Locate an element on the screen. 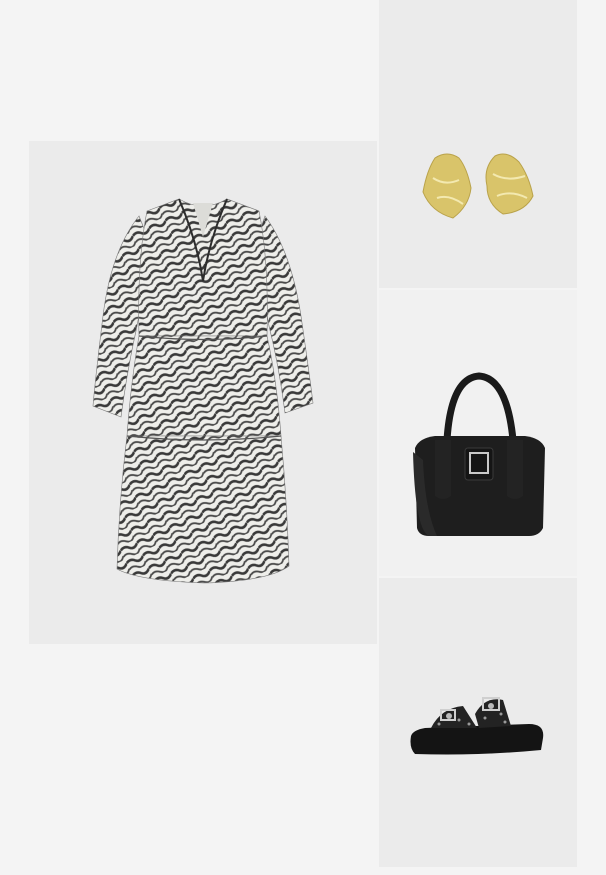 The image size is (606, 875). black-handbag-image is located at coordinates (479, 454).